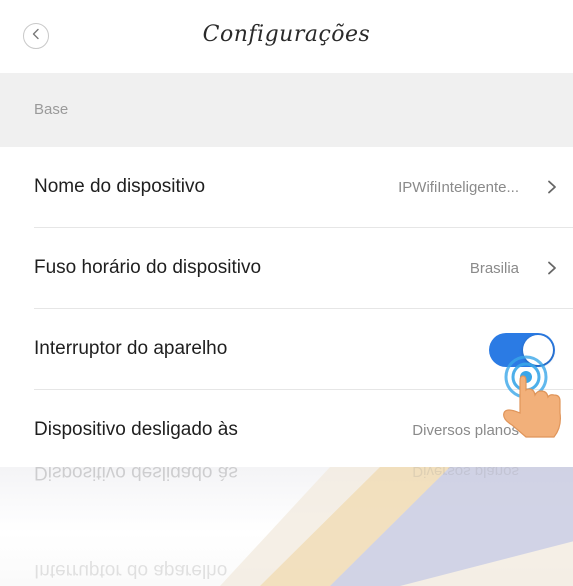 The height and width of the screenshot is (586, 573). I want to click on row-label: Interruptor do aparelho, so click(131, 348).